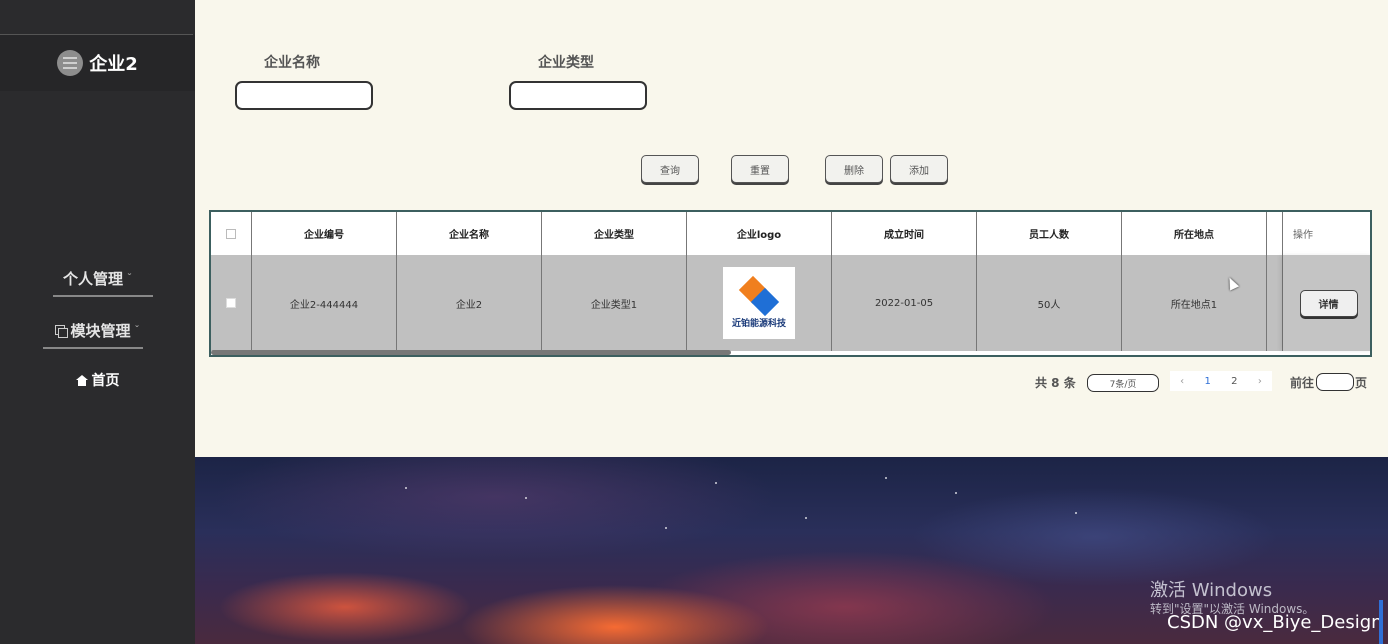 Image resolution: width=1388 pixels, height=644 pixels. Describe the element at coordinates (471, 352) in the screenshot. I see `horizontal-scrollbar` at that location.